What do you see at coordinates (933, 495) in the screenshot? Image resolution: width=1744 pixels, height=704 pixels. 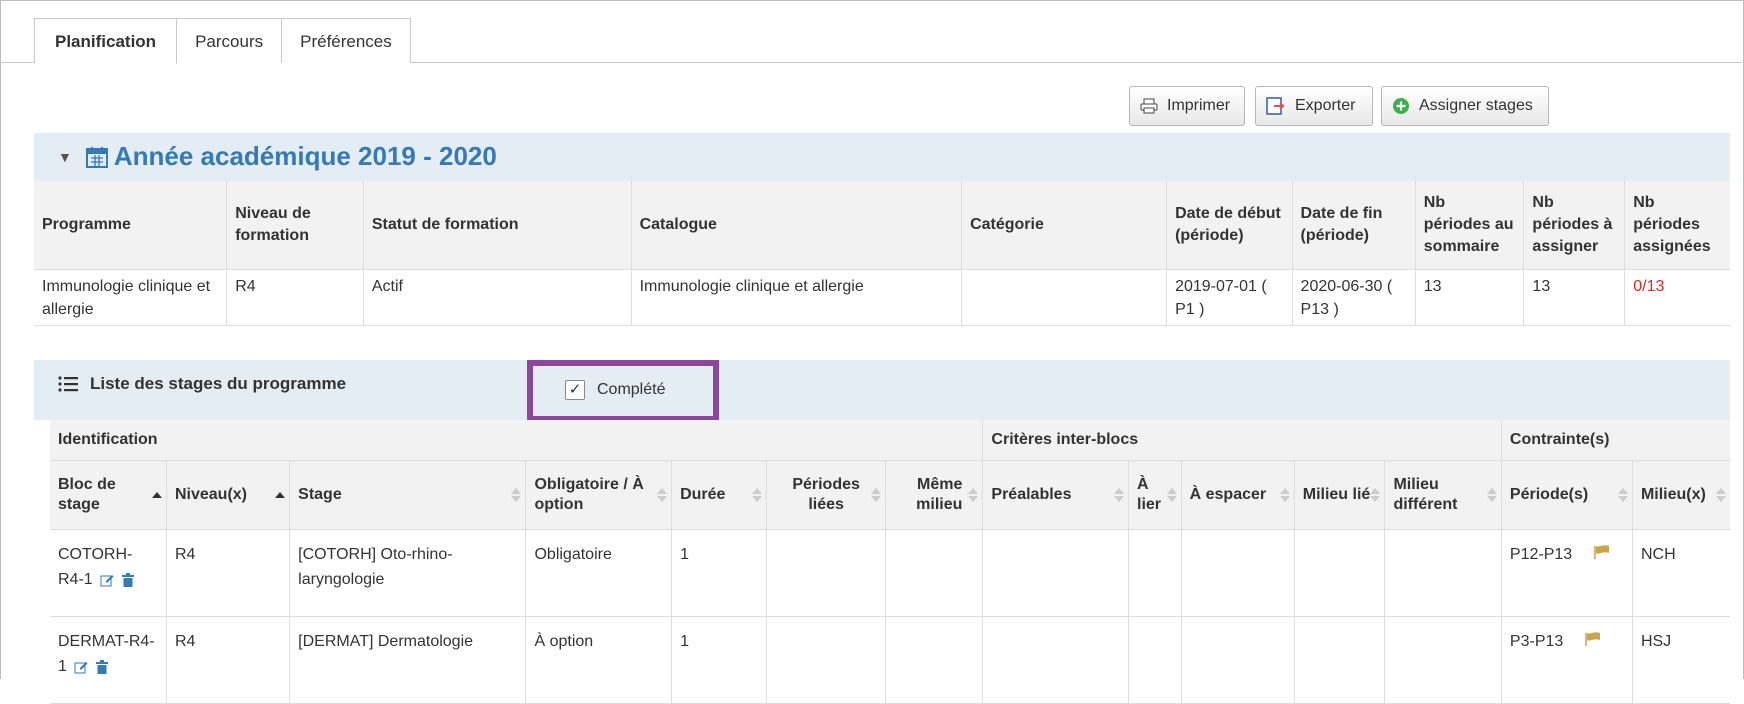 I see `col-meme-milieu: Même milieu` at bounding box center [933, 495].